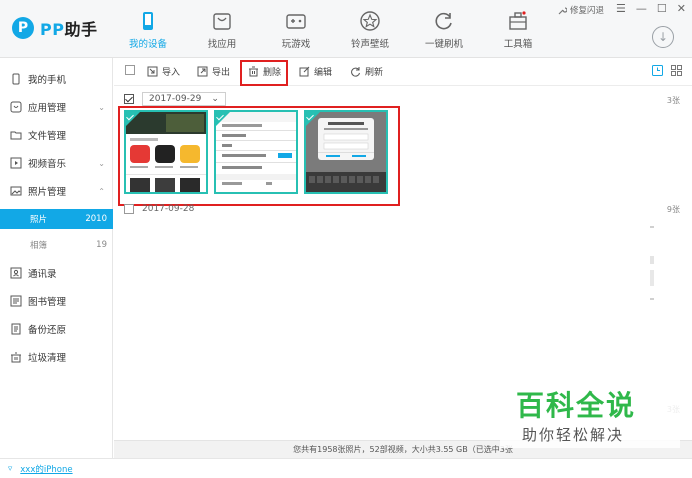  I want to click on nav-find-apps: 找应用, so click(222, 30).